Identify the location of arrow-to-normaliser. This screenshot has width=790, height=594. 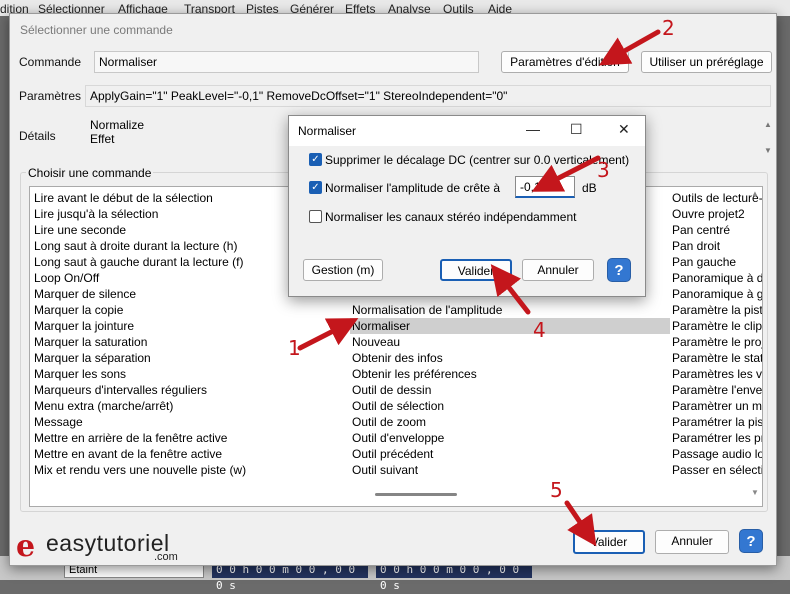
(328, 334).